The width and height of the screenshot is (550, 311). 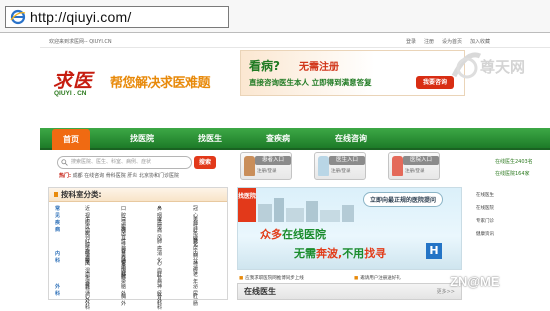 What do you see at coordinates (352, 73) in the screenshot?
I see `consult-ad-banner: 看病? 无需注册 直接咨询医生本人 立即得到满意答复 我要咨询` at bounding box center [352, 73].